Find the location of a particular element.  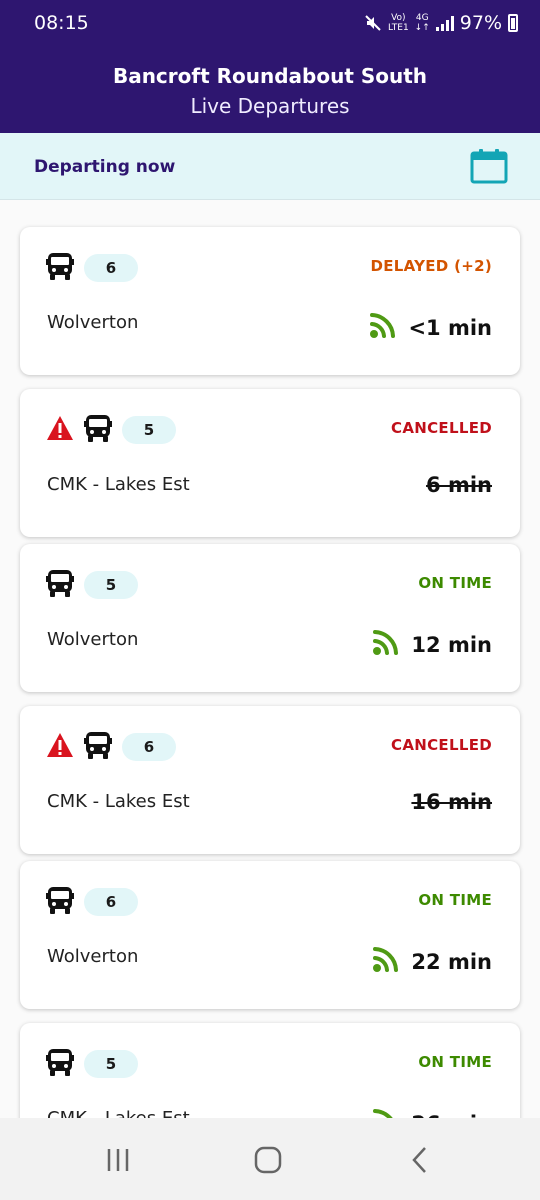

home-icon is located at coordinates (268, 1160).